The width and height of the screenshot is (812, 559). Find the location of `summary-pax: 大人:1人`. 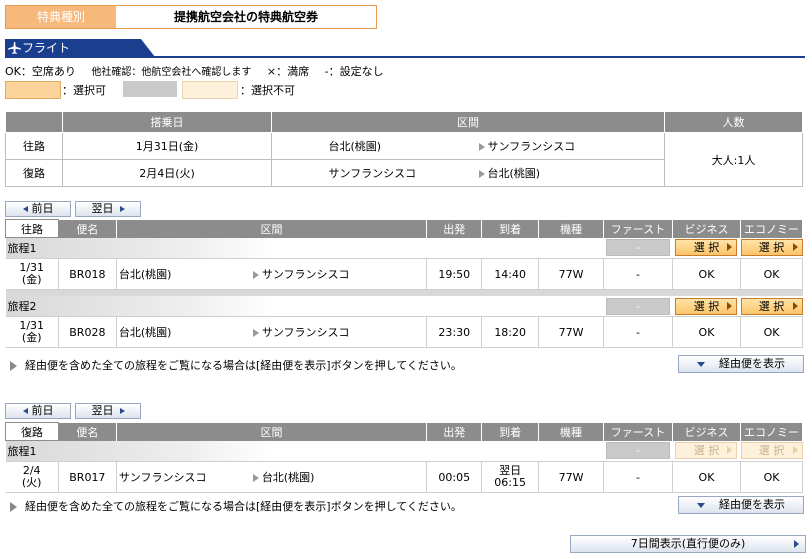

summary-pax: 大人:1人 is located at coordinates (733, 159).